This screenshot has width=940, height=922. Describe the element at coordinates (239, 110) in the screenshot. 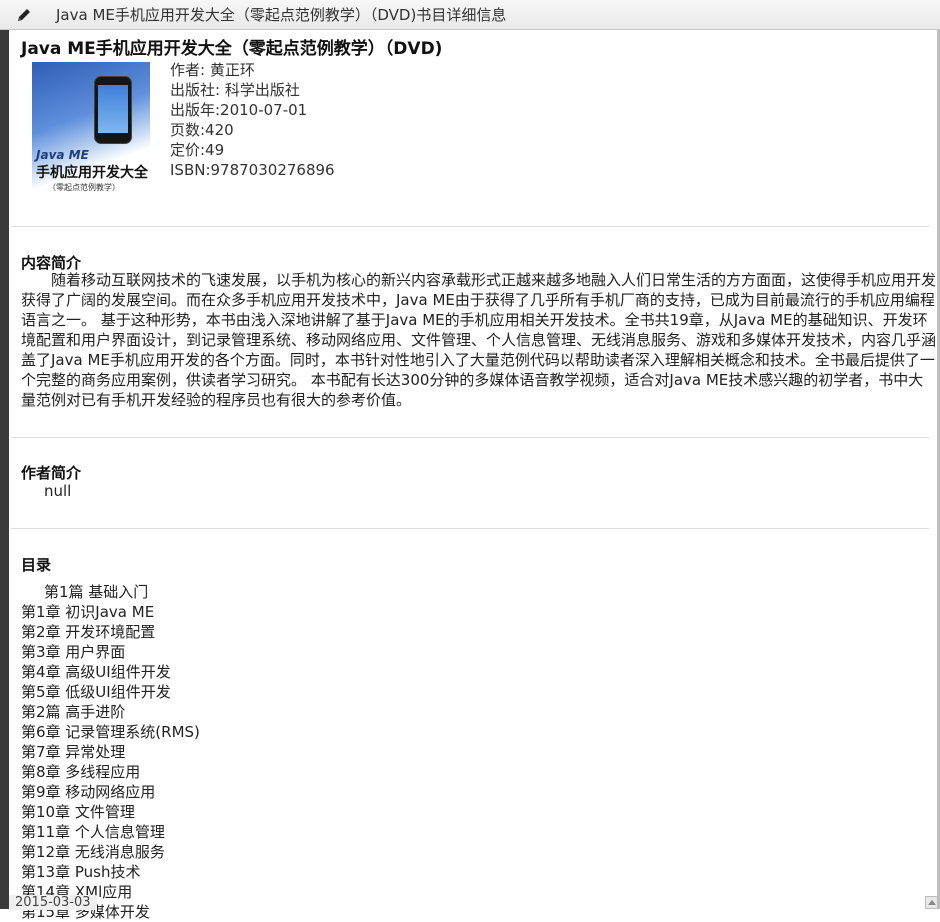

I see `book-pub-year: 出版年:2010-07-01` at that location.